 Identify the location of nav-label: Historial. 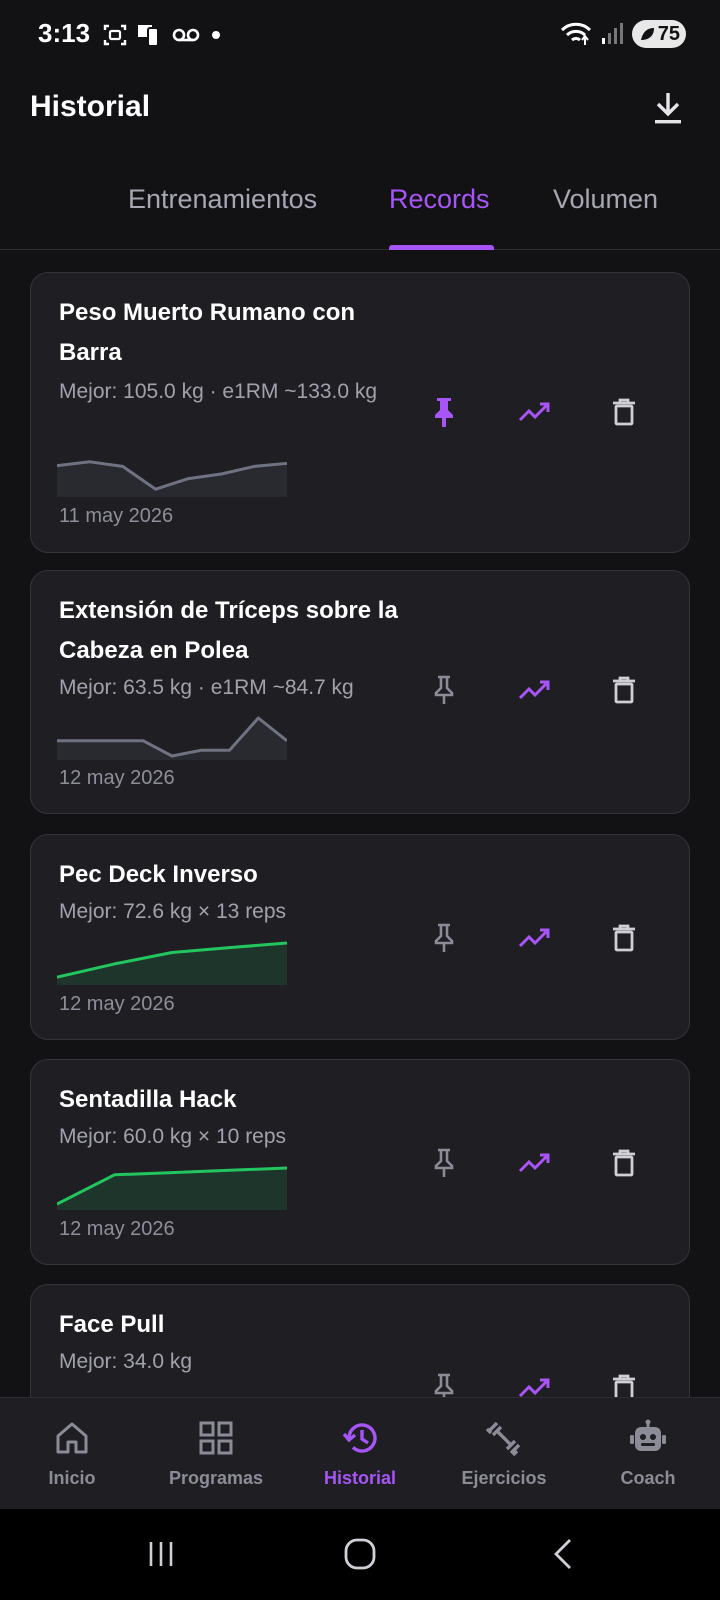
(360, 1478).